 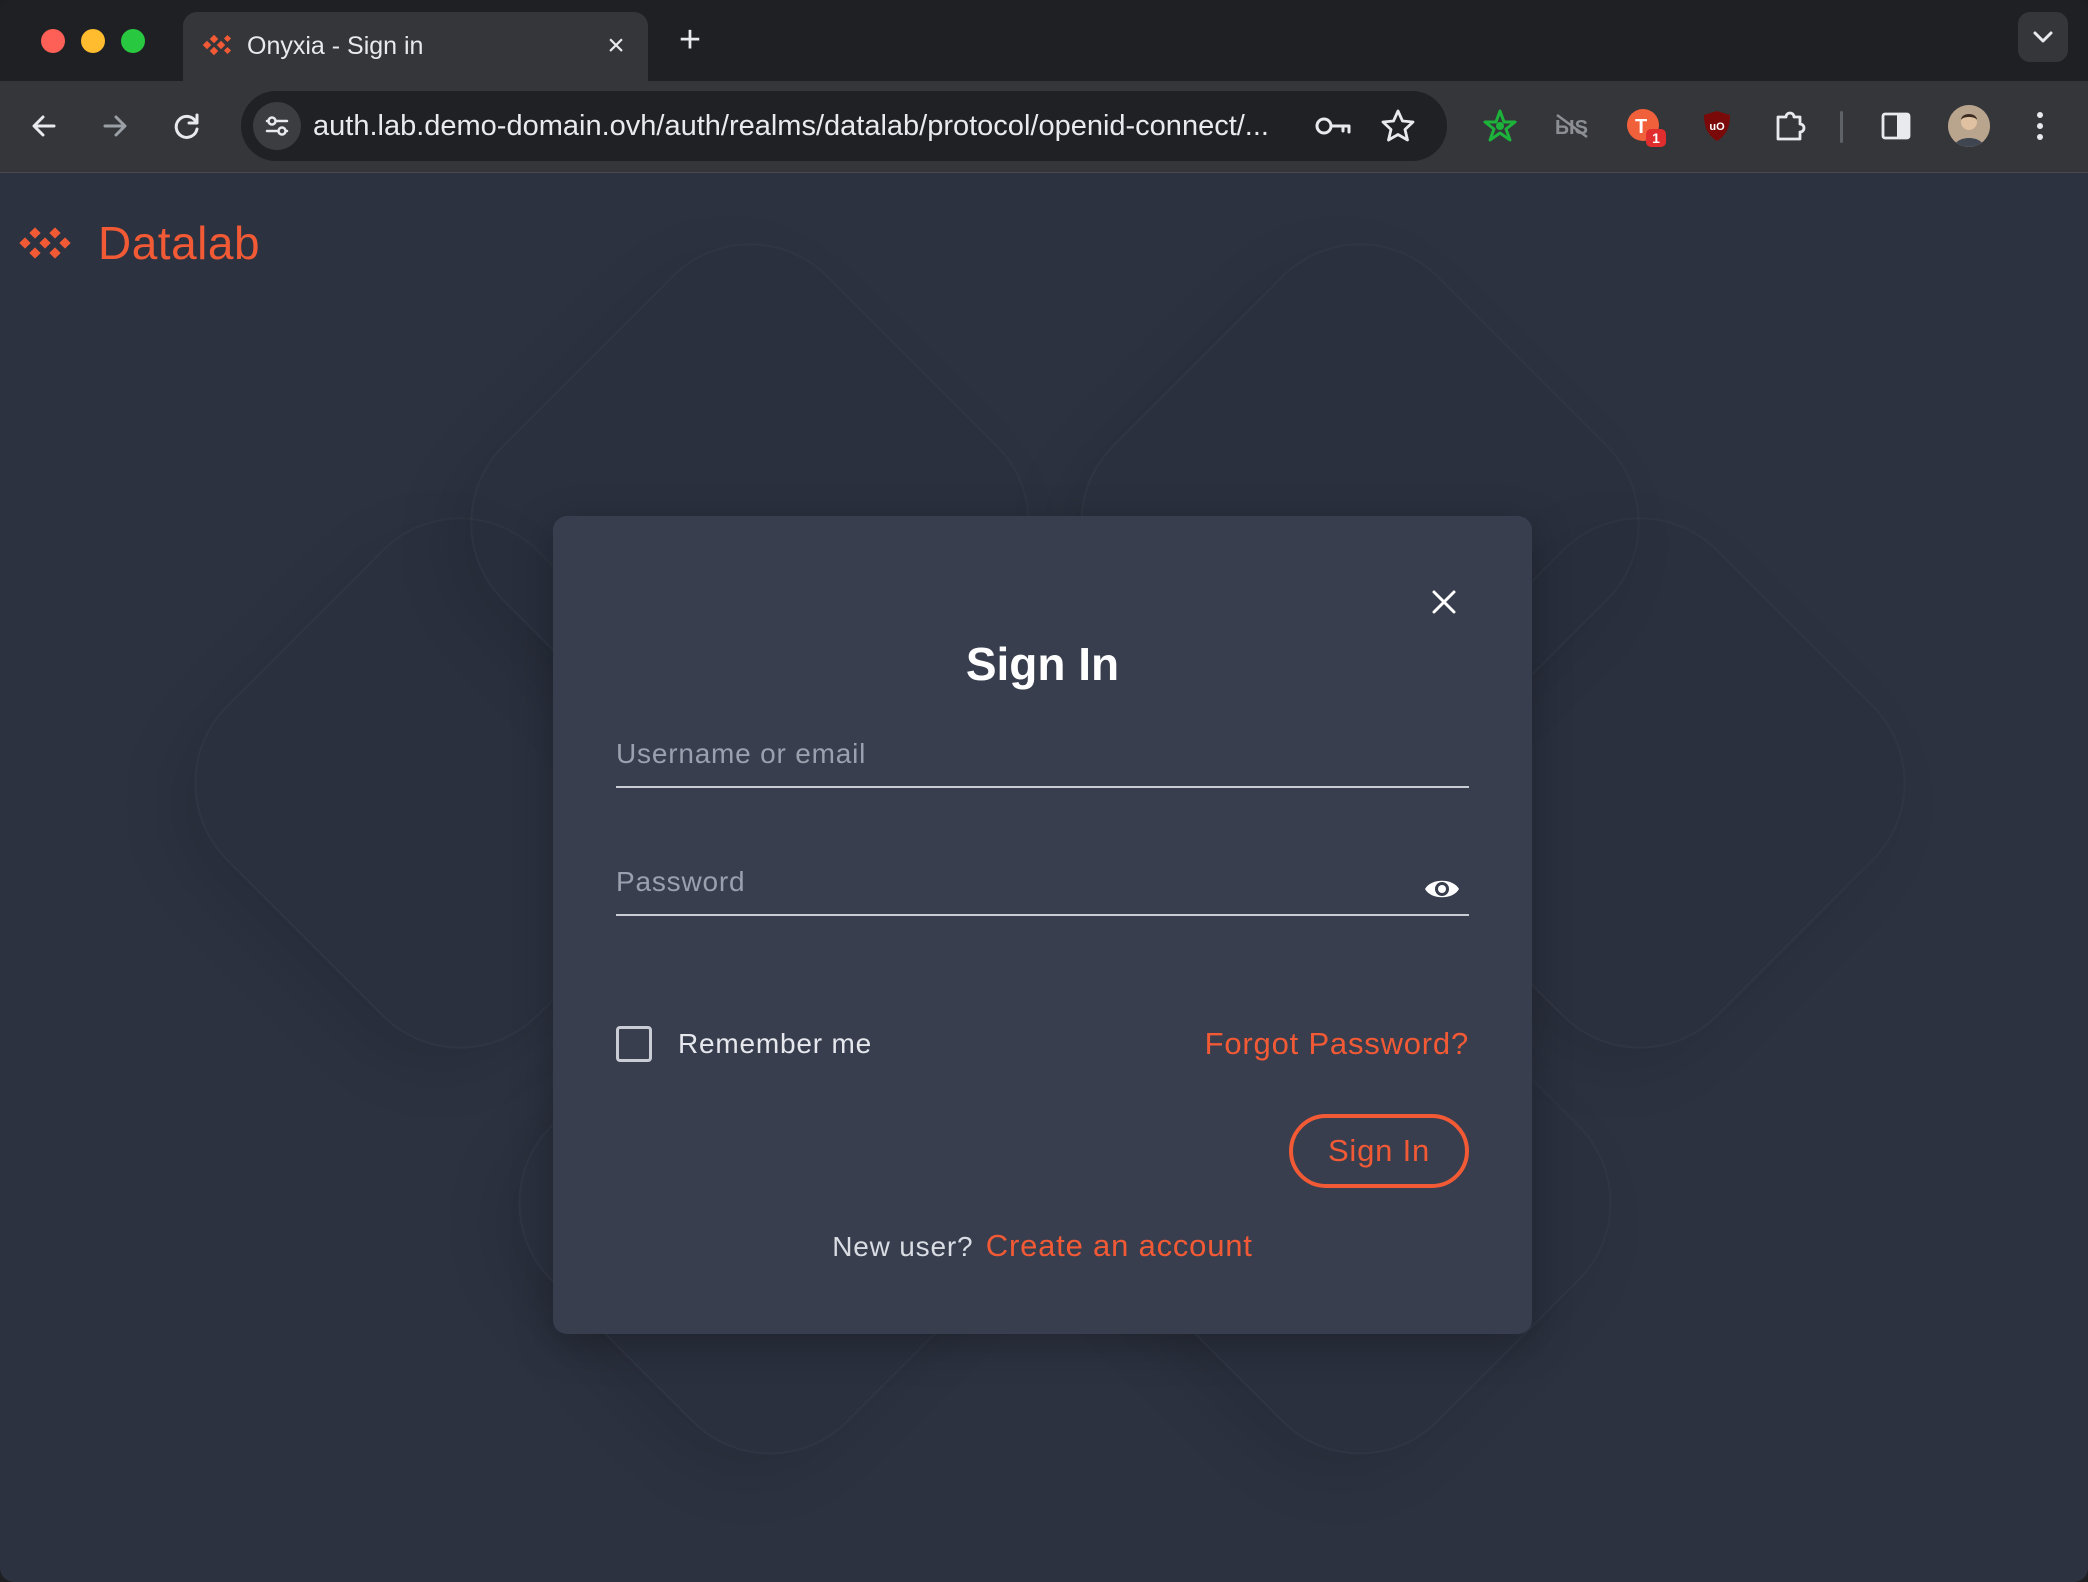 What do you see at coordinates (1379, 1151) in the screenshot?
I see `sign-in-button: Sign In` at bounding box center [1379, 1151].